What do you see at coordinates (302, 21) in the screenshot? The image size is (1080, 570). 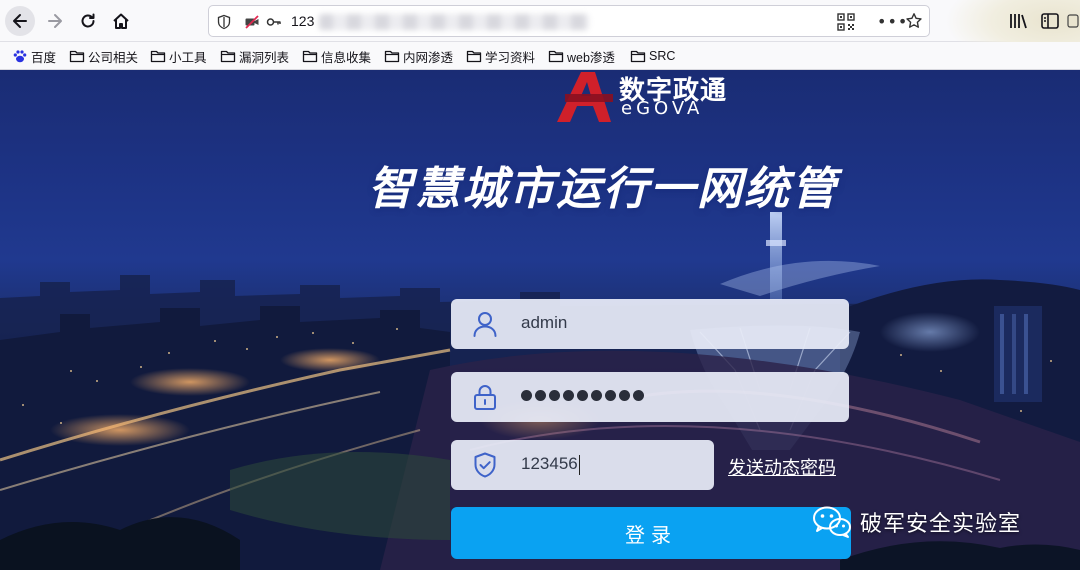 I see `url-text: 123` at bounding box center [302, 21].